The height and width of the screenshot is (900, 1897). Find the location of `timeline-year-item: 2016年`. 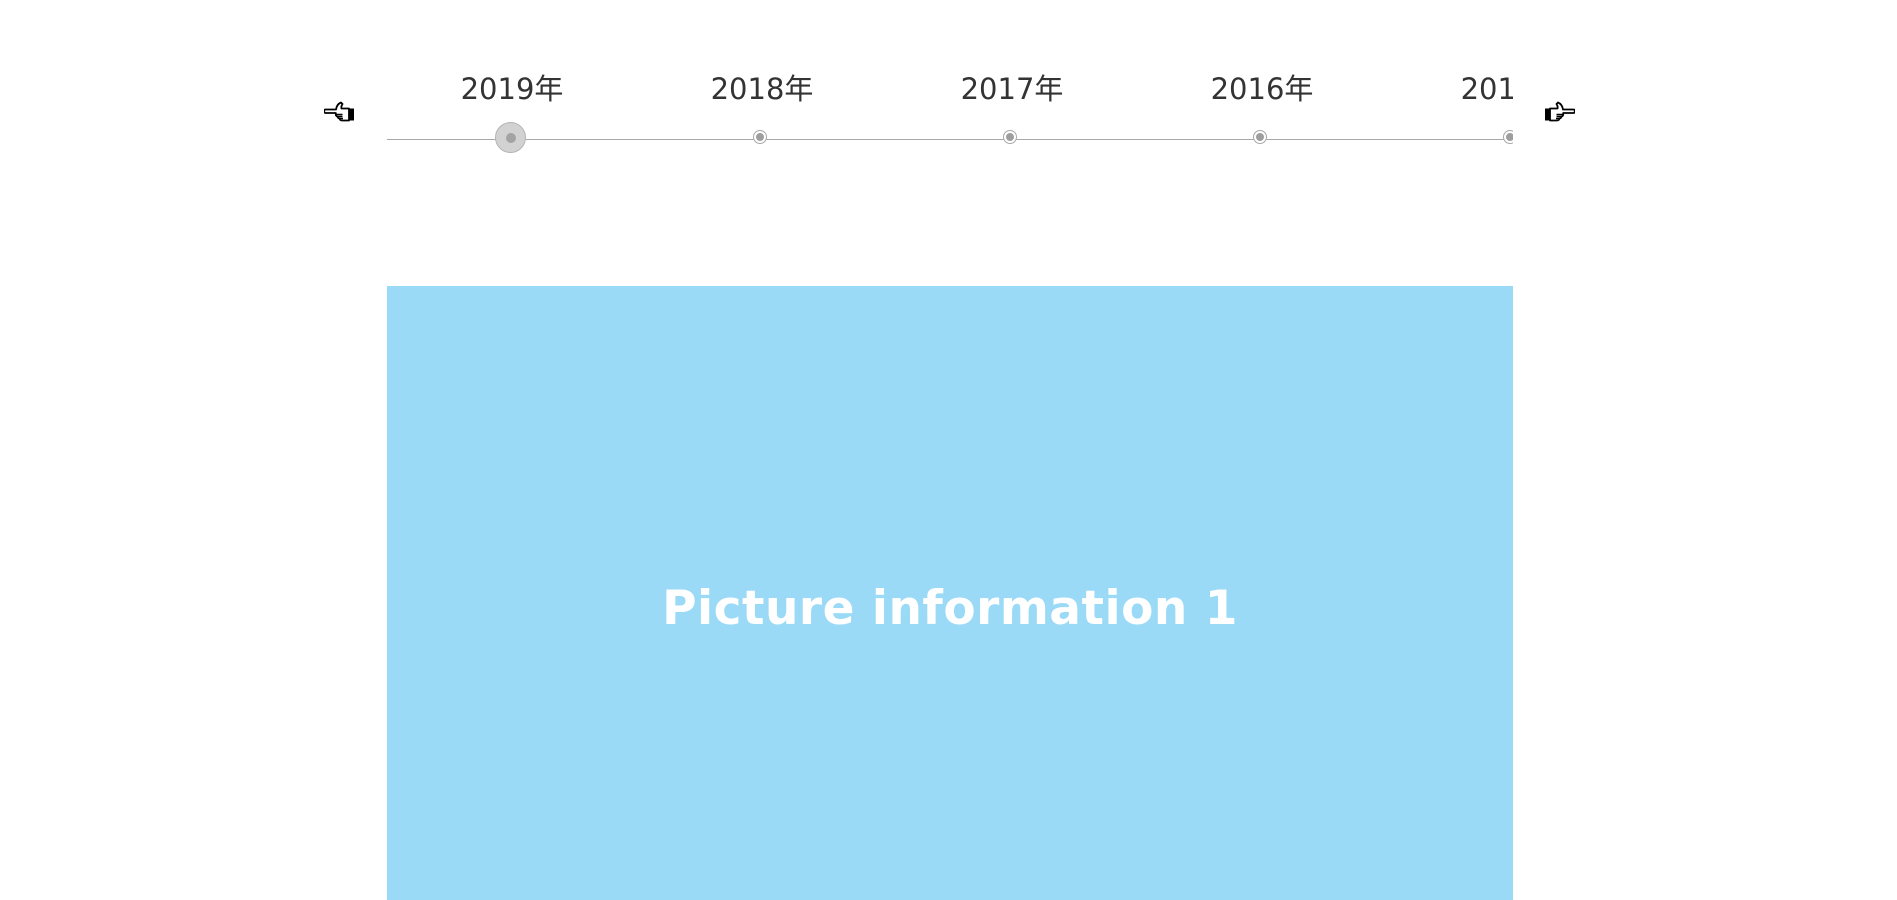

timeline-year-item: 2016年 is located at coordinates (1262, 105).